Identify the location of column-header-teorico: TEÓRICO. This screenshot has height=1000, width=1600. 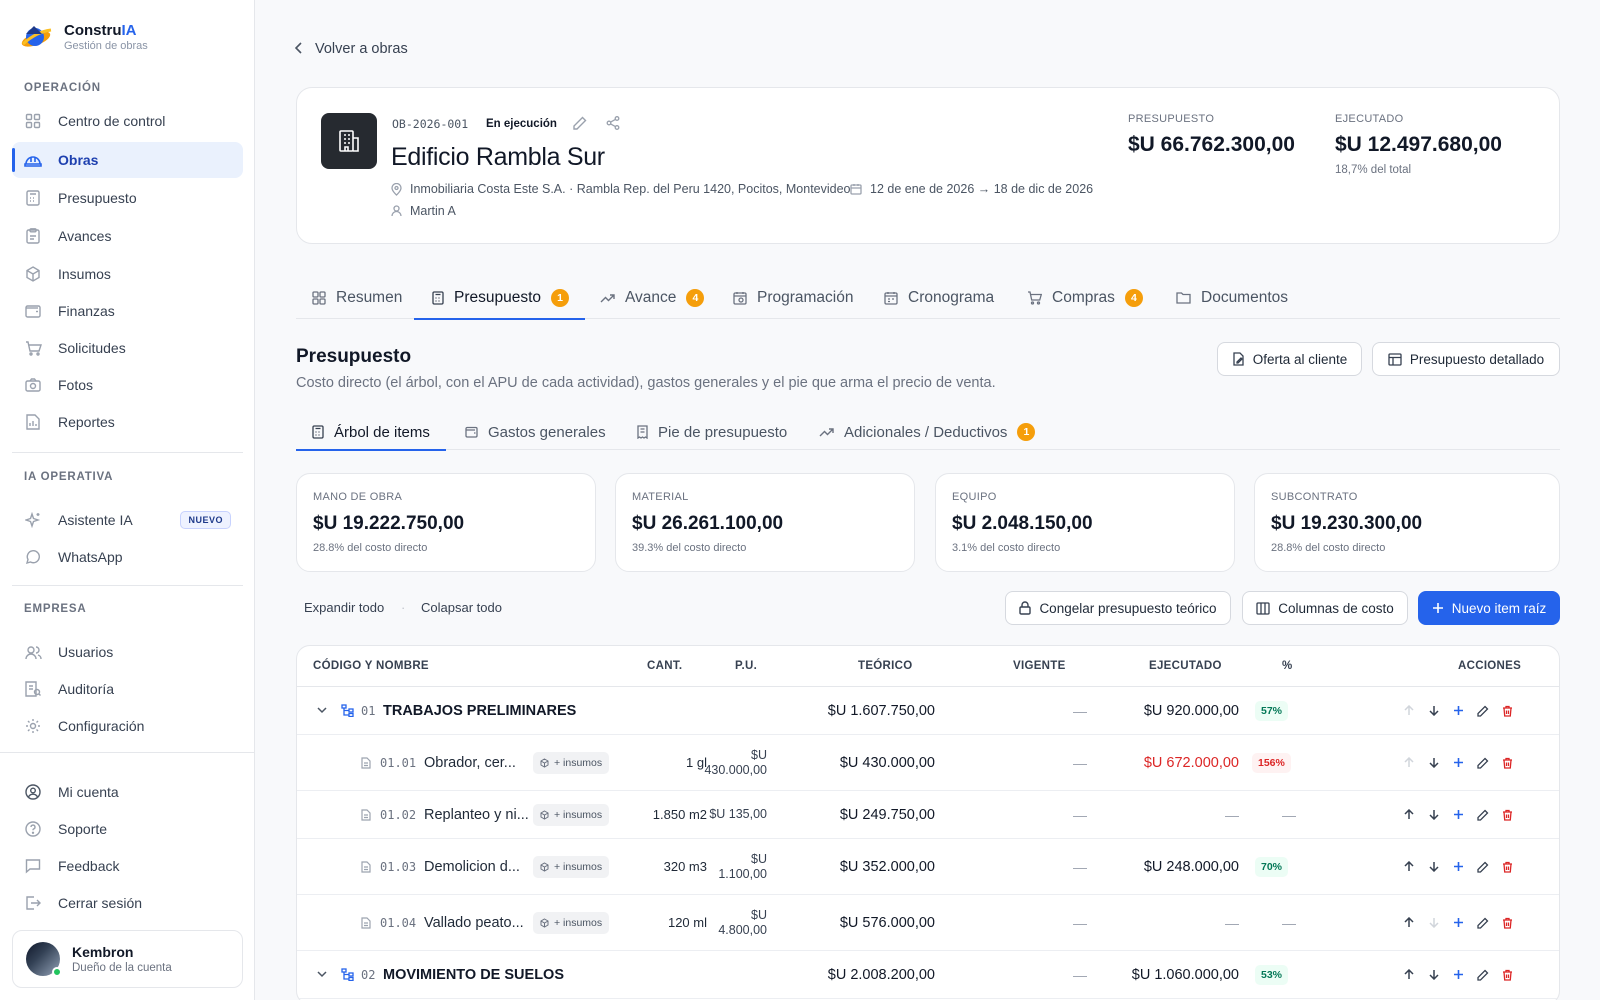
(885, 666).